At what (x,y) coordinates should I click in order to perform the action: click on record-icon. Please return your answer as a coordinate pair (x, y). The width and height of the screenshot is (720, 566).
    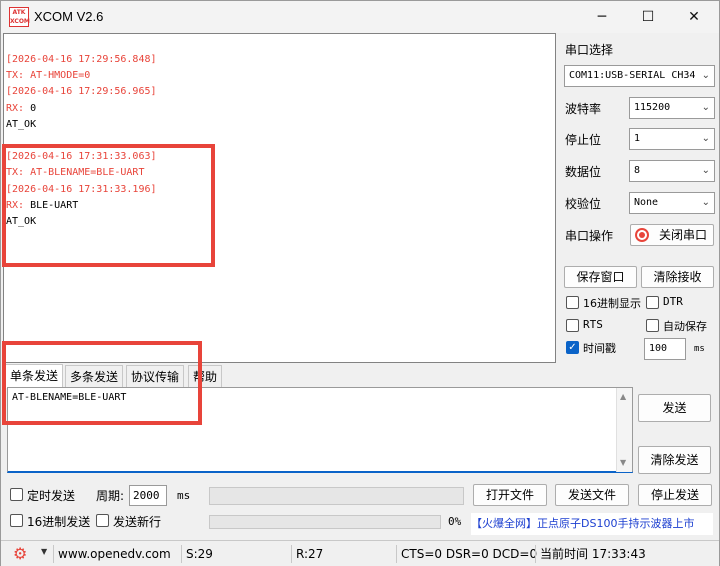
    Looking at the image, I should click on (642, 235).